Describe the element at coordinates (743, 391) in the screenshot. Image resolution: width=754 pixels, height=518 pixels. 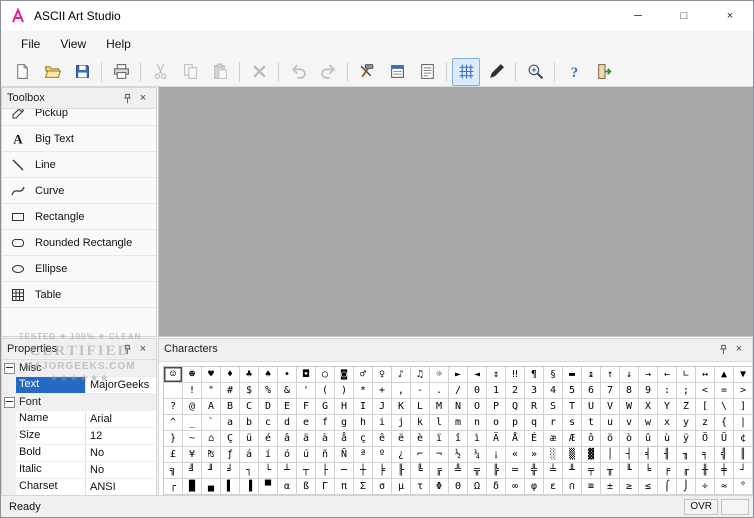
I see `char-cell: >` at that location.